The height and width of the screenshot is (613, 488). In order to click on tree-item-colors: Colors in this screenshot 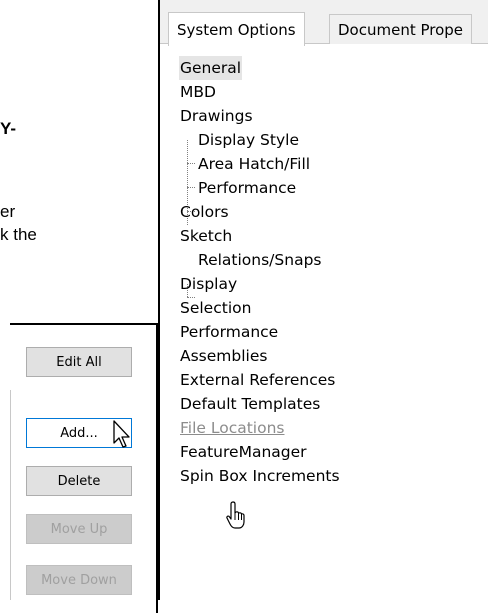, I will do `click(324, 212)`.